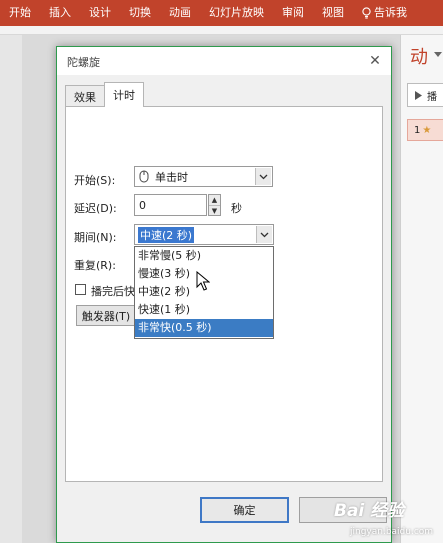 The image size is (443, 543). What do you see at coordinates (80, 289) in the screenshot?
I see `rewind-checkbox` at bounding box center [80, 289].